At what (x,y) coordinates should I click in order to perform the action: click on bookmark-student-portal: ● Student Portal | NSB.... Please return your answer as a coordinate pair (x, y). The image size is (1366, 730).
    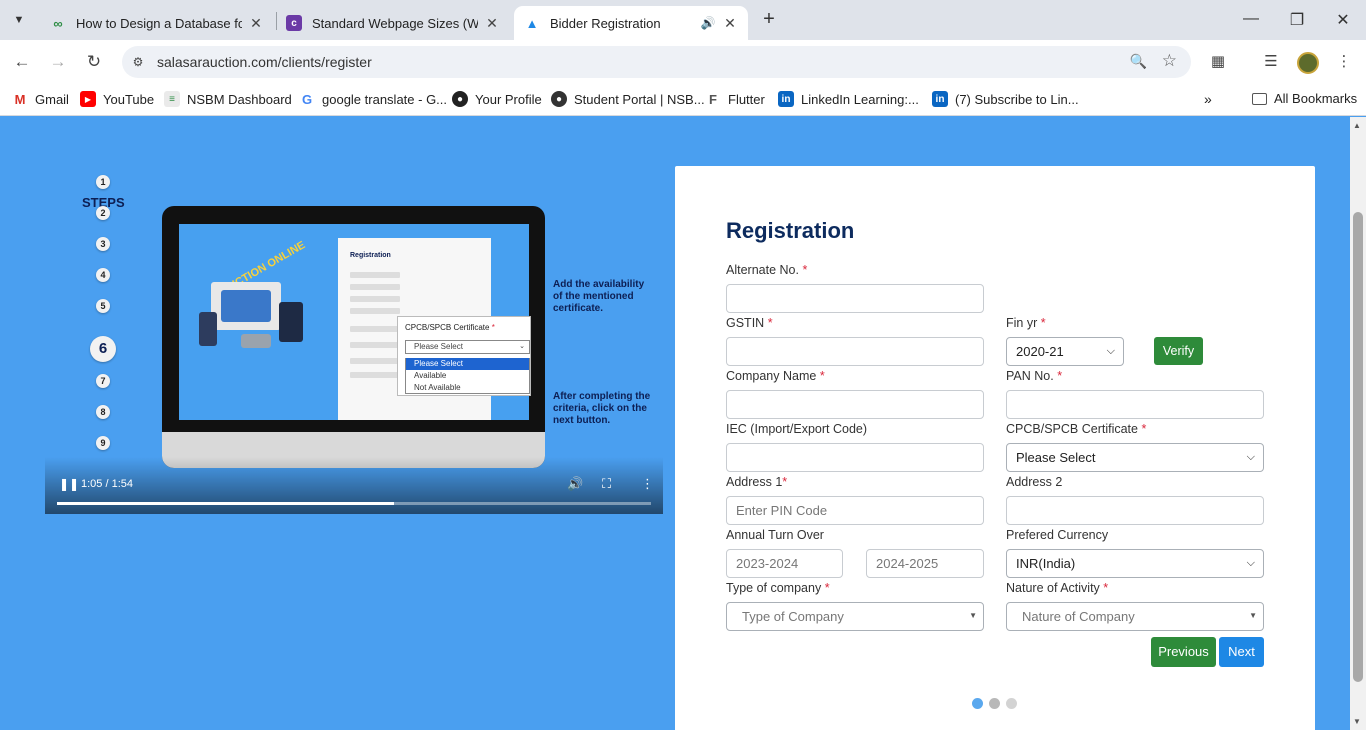
    Looking at the image, I should click on (628, 99).